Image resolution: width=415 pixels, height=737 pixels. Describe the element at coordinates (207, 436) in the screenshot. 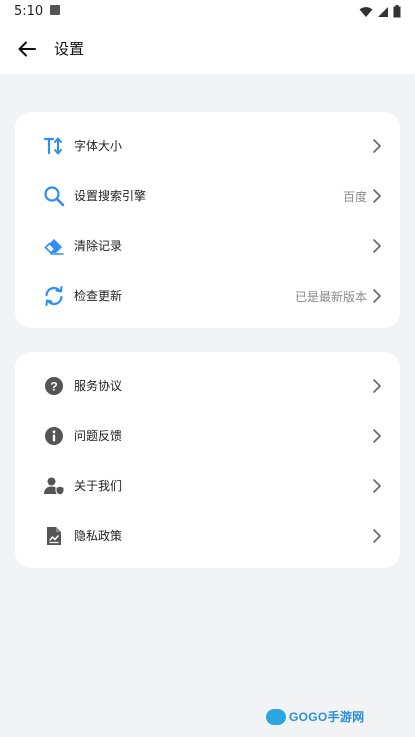

I see `feedback-row: 问题反馈` at that location.